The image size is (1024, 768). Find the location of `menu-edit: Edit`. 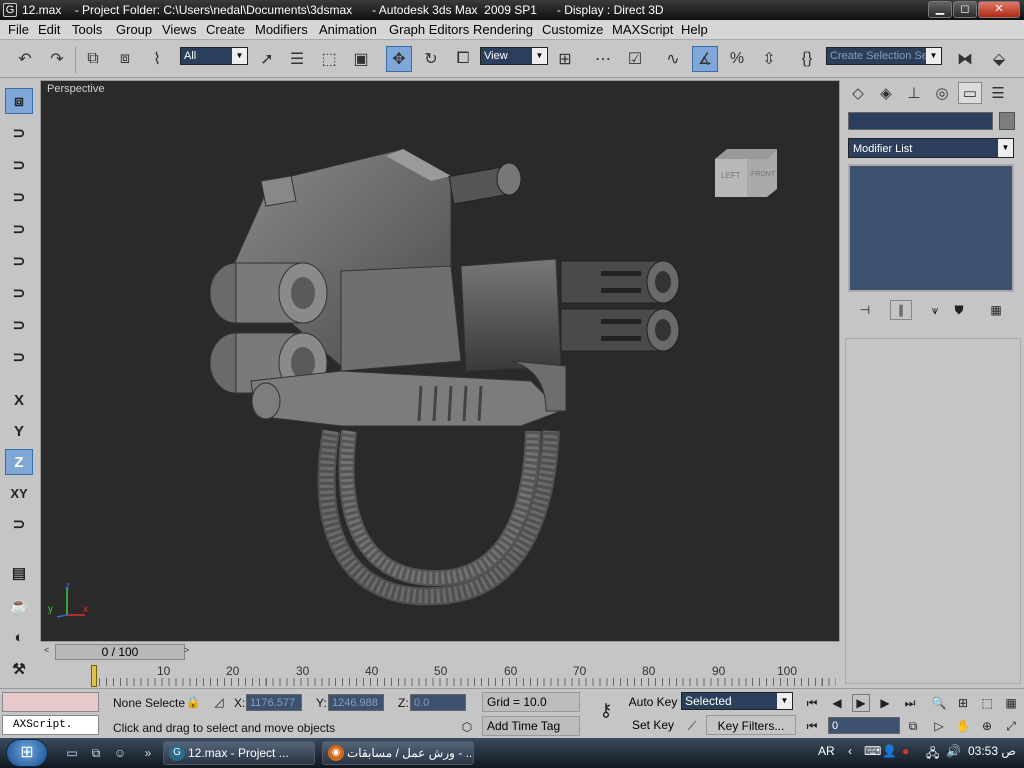

menu-edit: Edit is located at coordinates (49, 29).